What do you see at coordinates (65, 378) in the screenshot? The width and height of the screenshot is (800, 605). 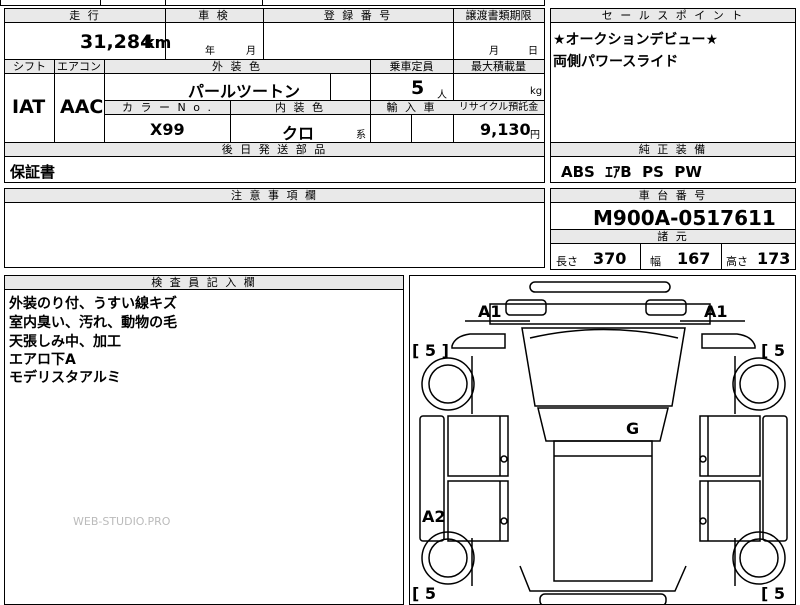 I see `remark-line: モデリスタアルミ` at bounding box center [65, 378].